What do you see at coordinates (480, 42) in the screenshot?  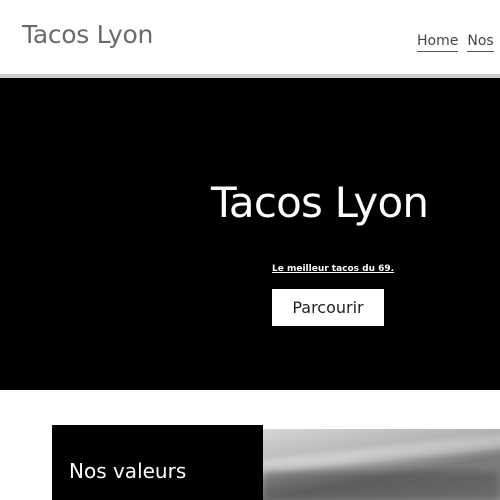 I see `nav-link-nos: Nos` at bounding box center [480, 42].